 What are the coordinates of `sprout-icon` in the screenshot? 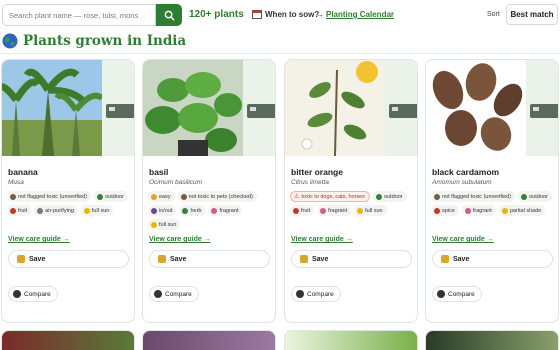 It's located at (154, 196).